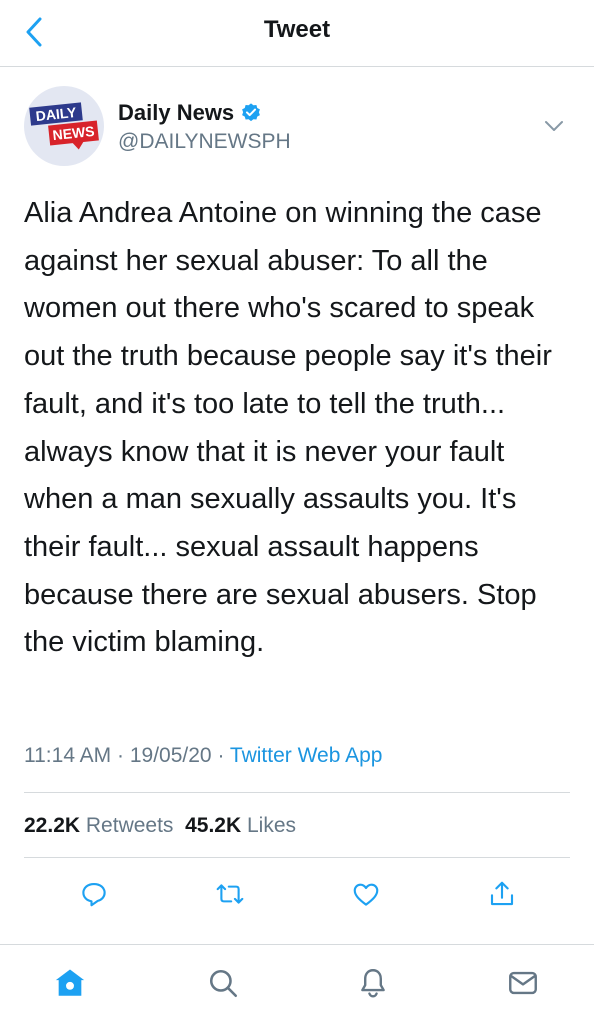 This screenshot has height=1025, width=594. Describe the element at coordinates (213, 825) in the screenshot. I see `likes-count: 45.2K` at that location.